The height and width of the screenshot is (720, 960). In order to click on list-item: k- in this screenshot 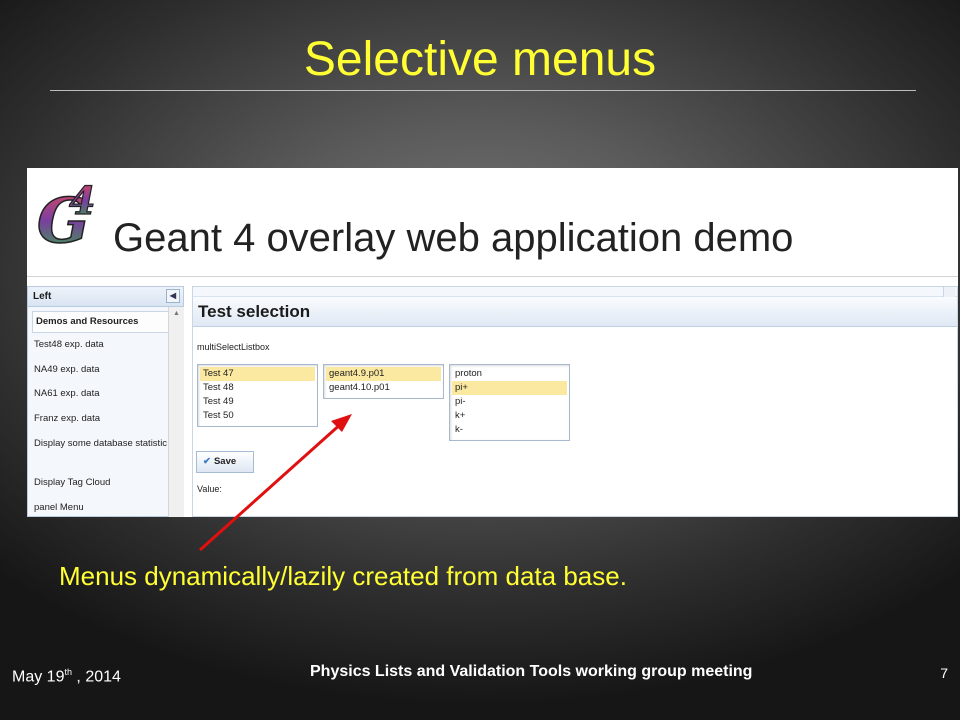, I will do `click(509, 430)`.